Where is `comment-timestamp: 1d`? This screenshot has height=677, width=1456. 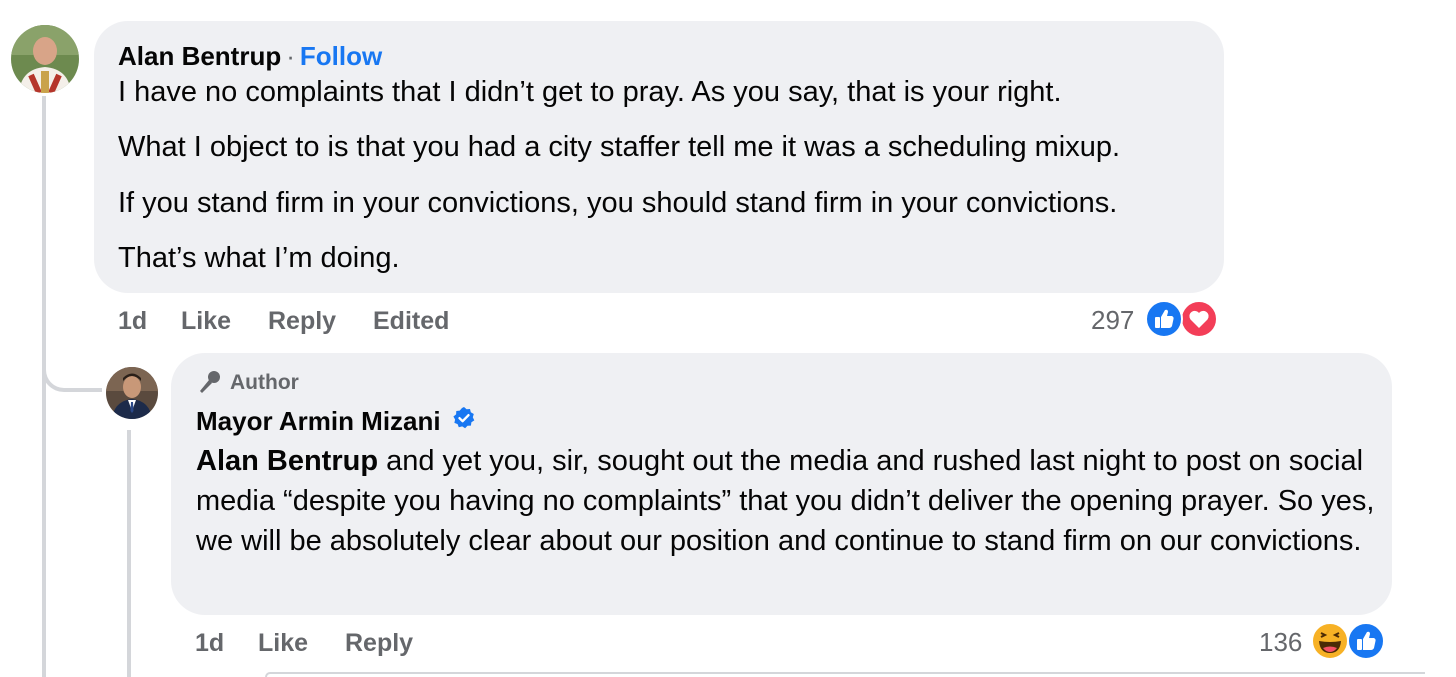 comment-timestamp: 1d is located at coordinates (132, 321).